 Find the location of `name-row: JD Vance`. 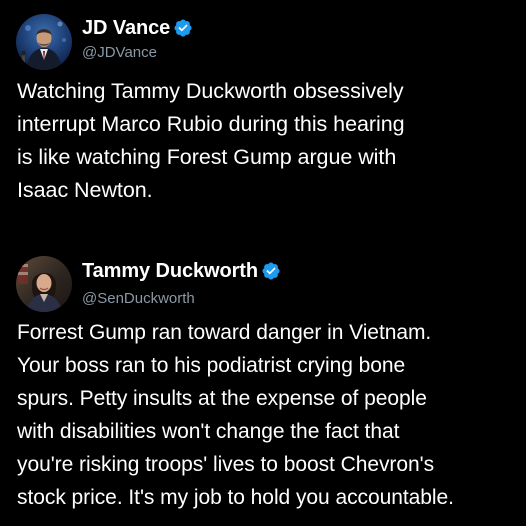

name-row: JD Vance is located at coordinates (137, 28).